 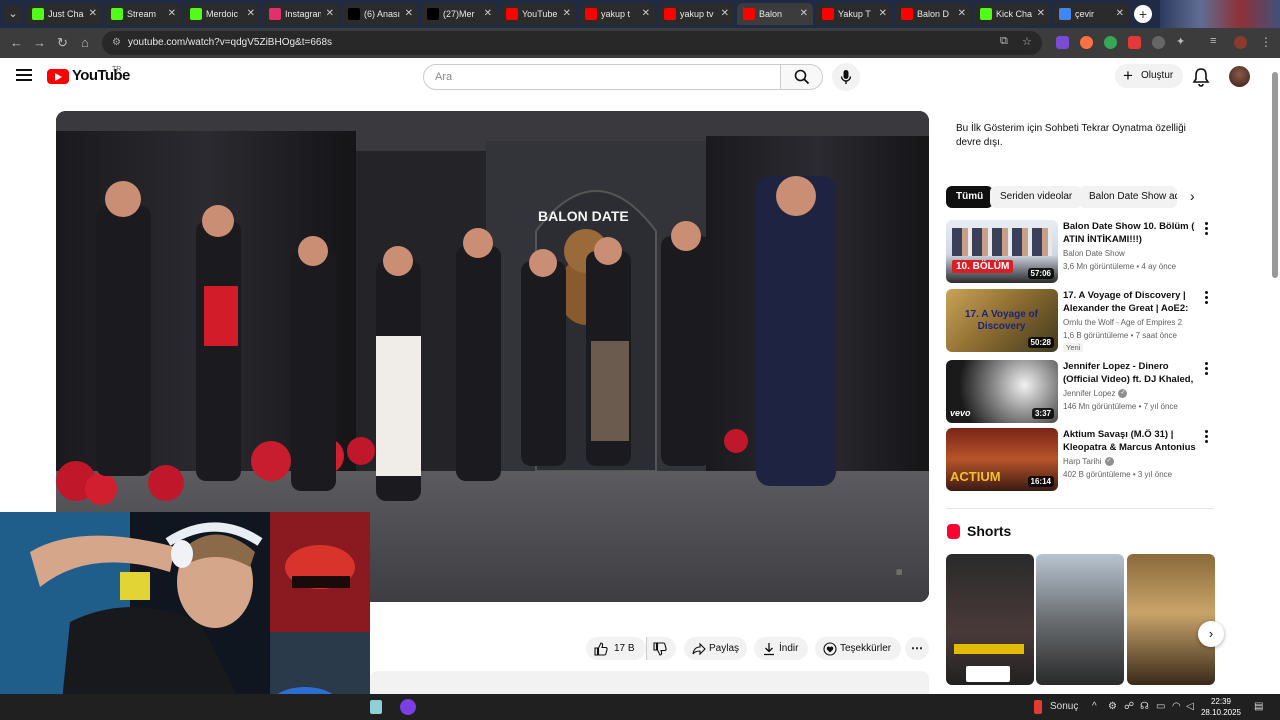 What do you see at coordinates (572, 43) in the screenshot?
I see `address-bar: ⚙ youtube.com/watch?v=qdgV5ZiBHOg&t=668s` at bounding box center [572, 43].